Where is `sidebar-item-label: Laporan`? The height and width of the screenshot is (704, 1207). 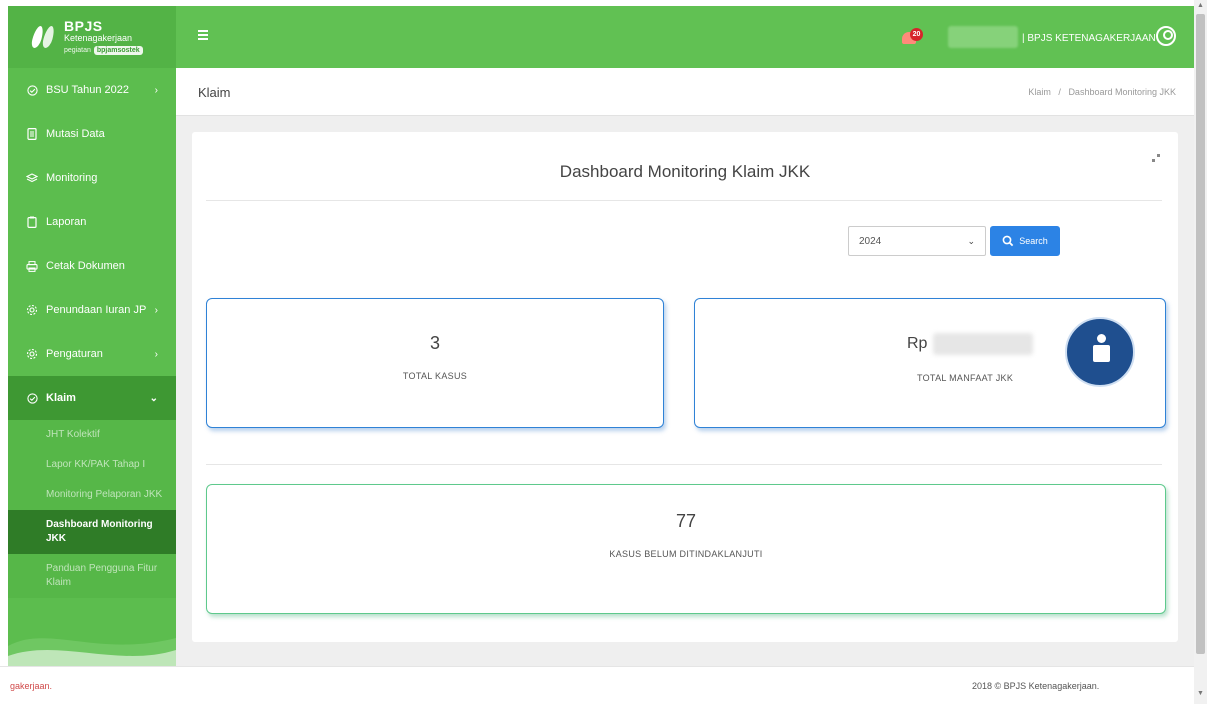
sidebar-item-label: Laporan is located at coordinates (66, 222).